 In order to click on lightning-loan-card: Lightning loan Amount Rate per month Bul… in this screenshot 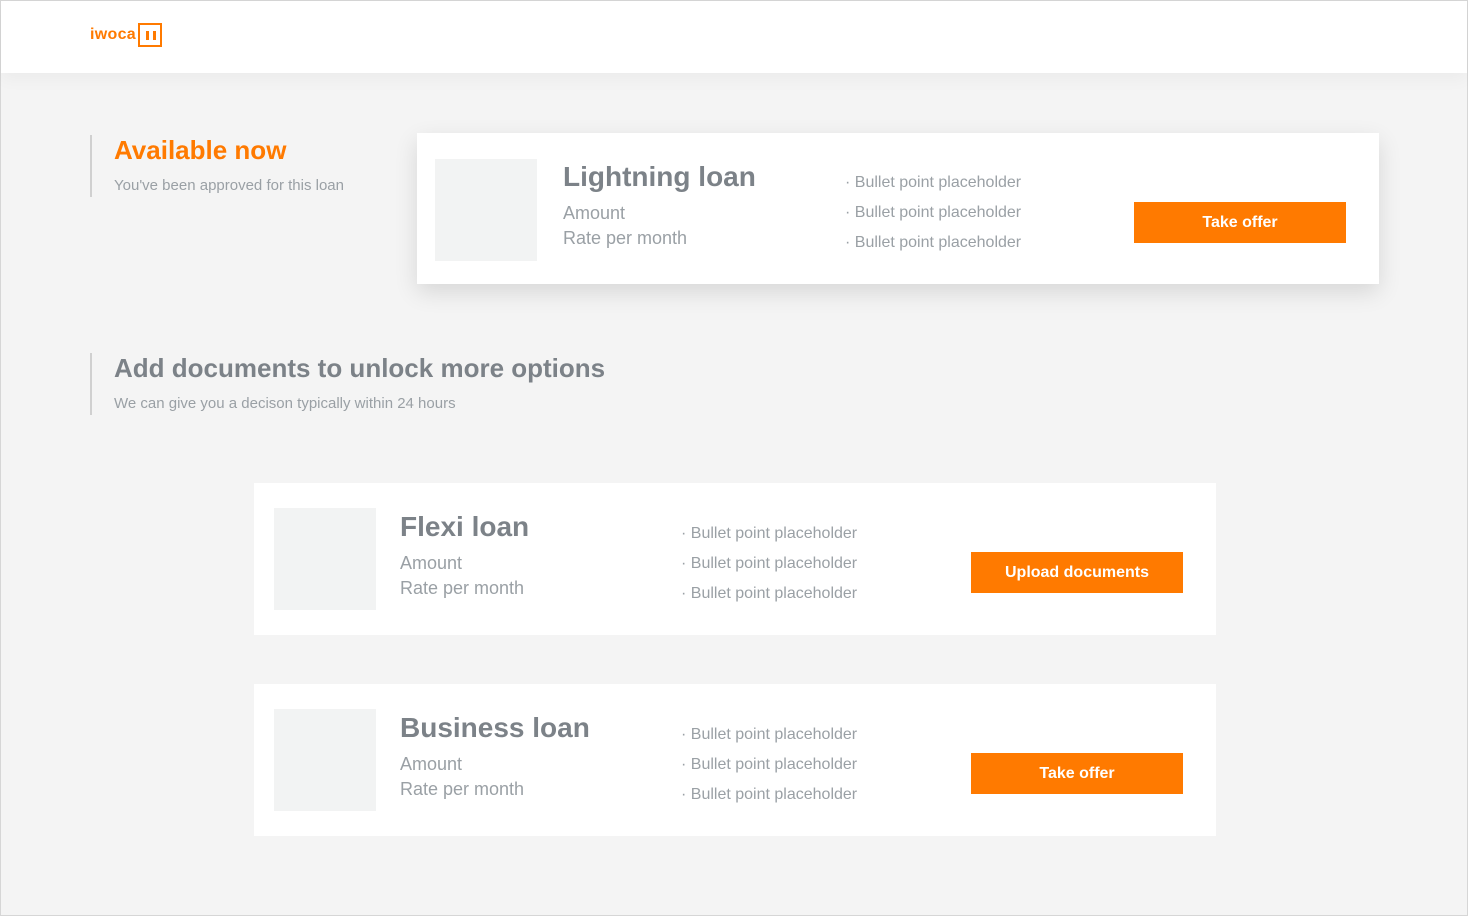, I will do `click(898, 208)`.